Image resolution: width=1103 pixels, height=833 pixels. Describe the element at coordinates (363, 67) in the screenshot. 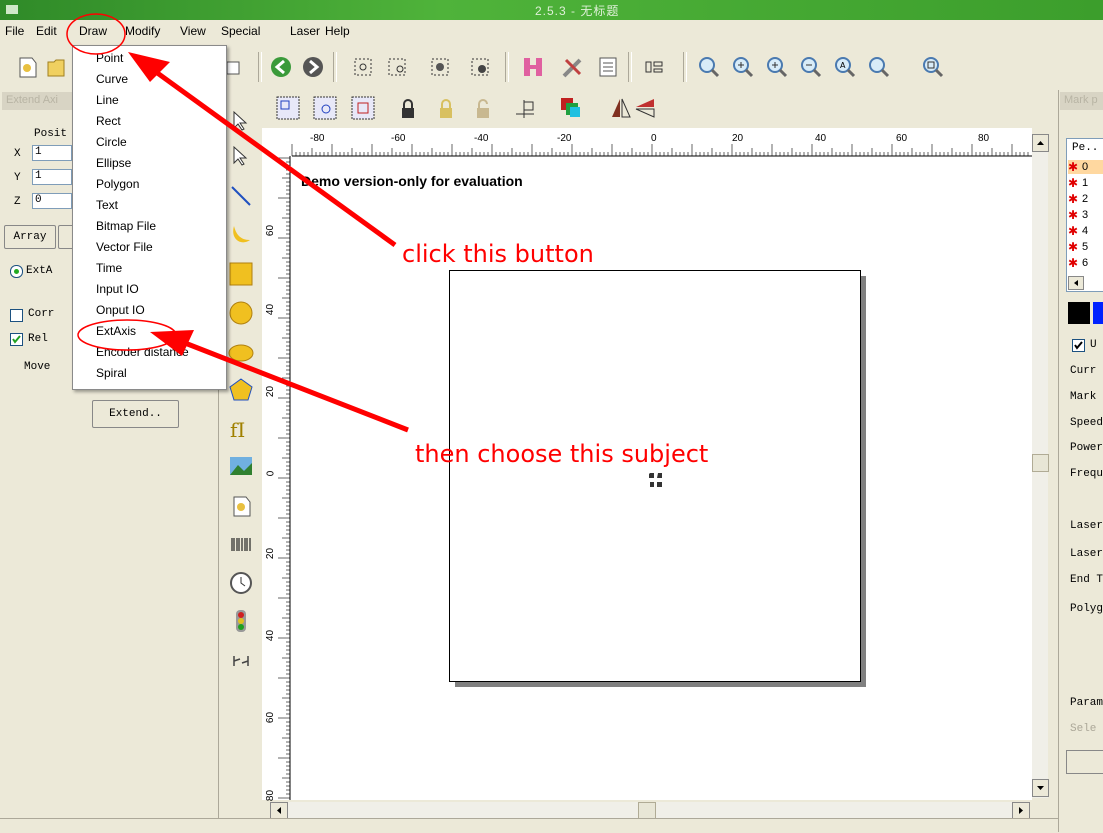

I see `node-edit-icon` at that location.